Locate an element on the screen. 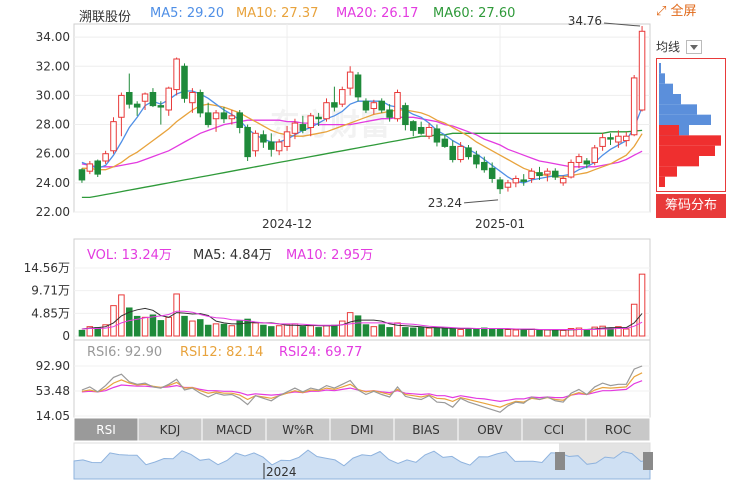  price-y-tick-label: 24.00 is located at coordinates (53, 183).